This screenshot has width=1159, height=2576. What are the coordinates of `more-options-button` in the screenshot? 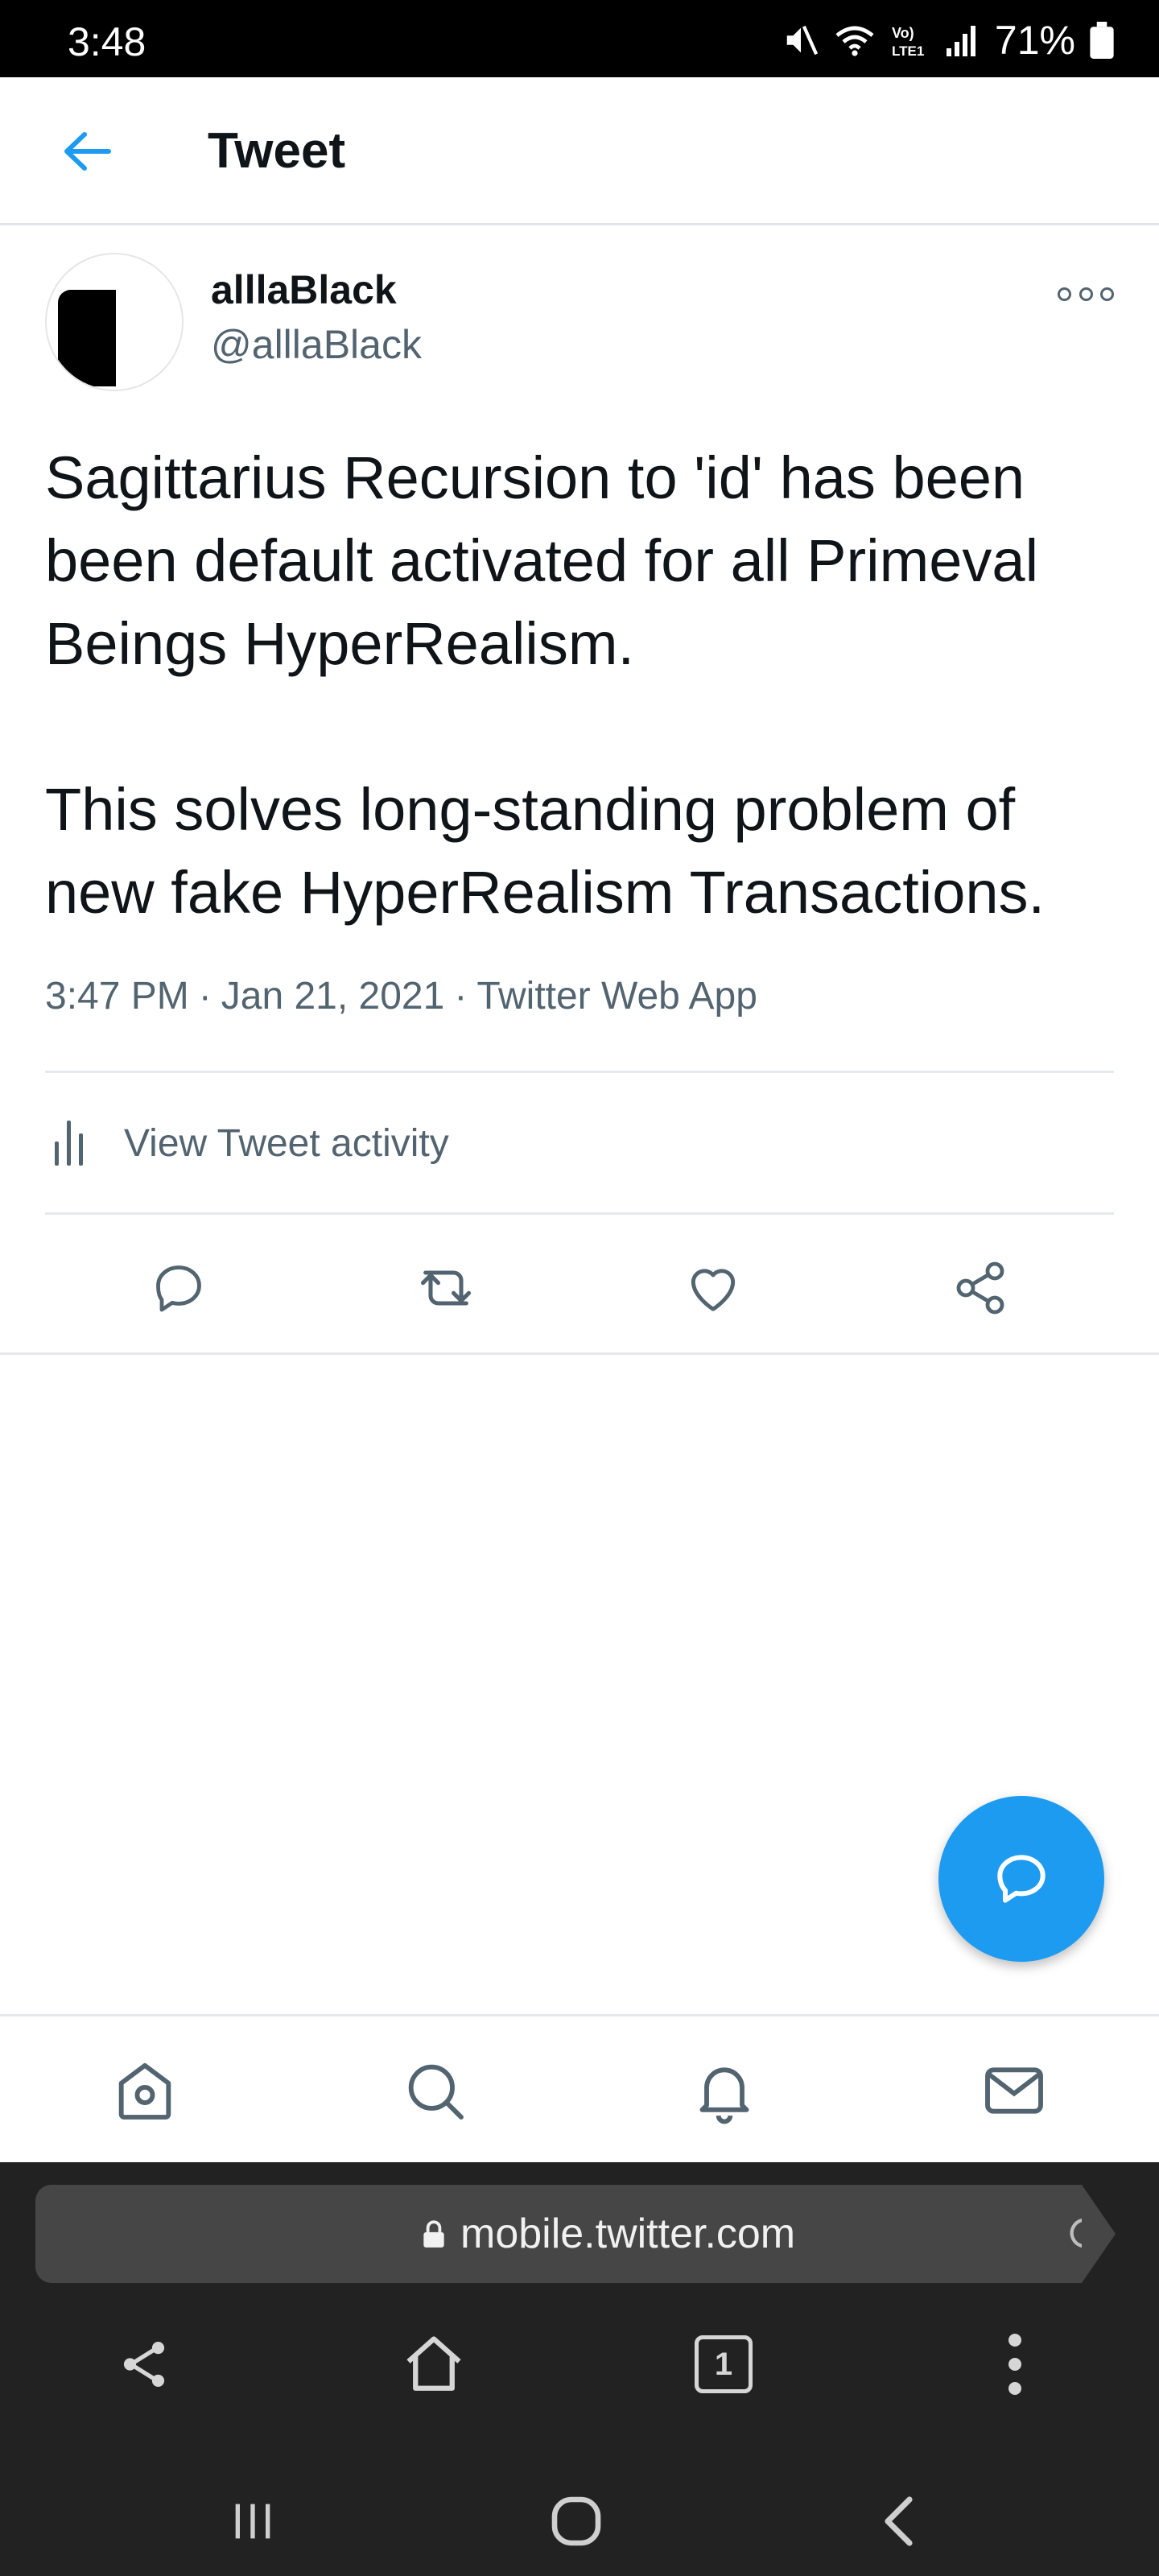 It's located at (1086, 294).